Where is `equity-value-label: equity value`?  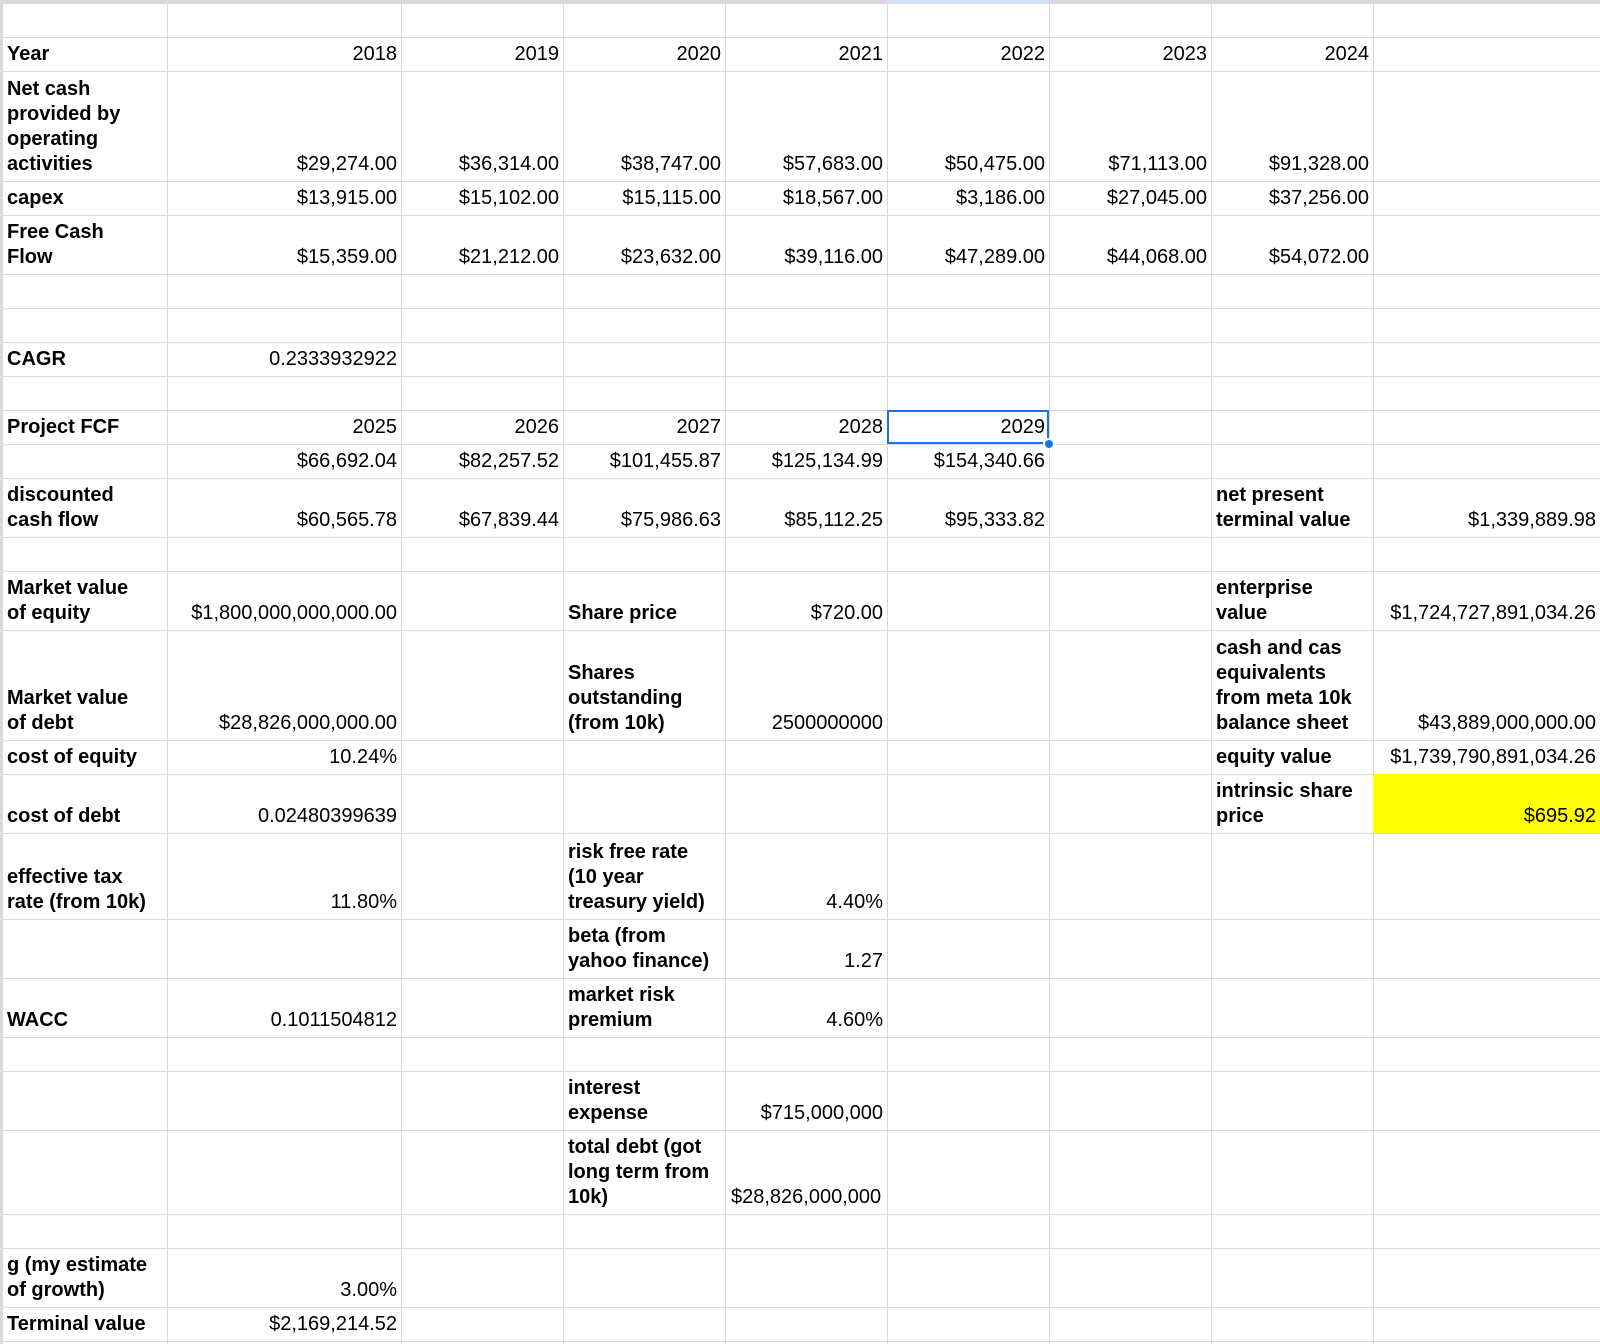
equity-value-label: equity value is located at coordinates (1292, 757).